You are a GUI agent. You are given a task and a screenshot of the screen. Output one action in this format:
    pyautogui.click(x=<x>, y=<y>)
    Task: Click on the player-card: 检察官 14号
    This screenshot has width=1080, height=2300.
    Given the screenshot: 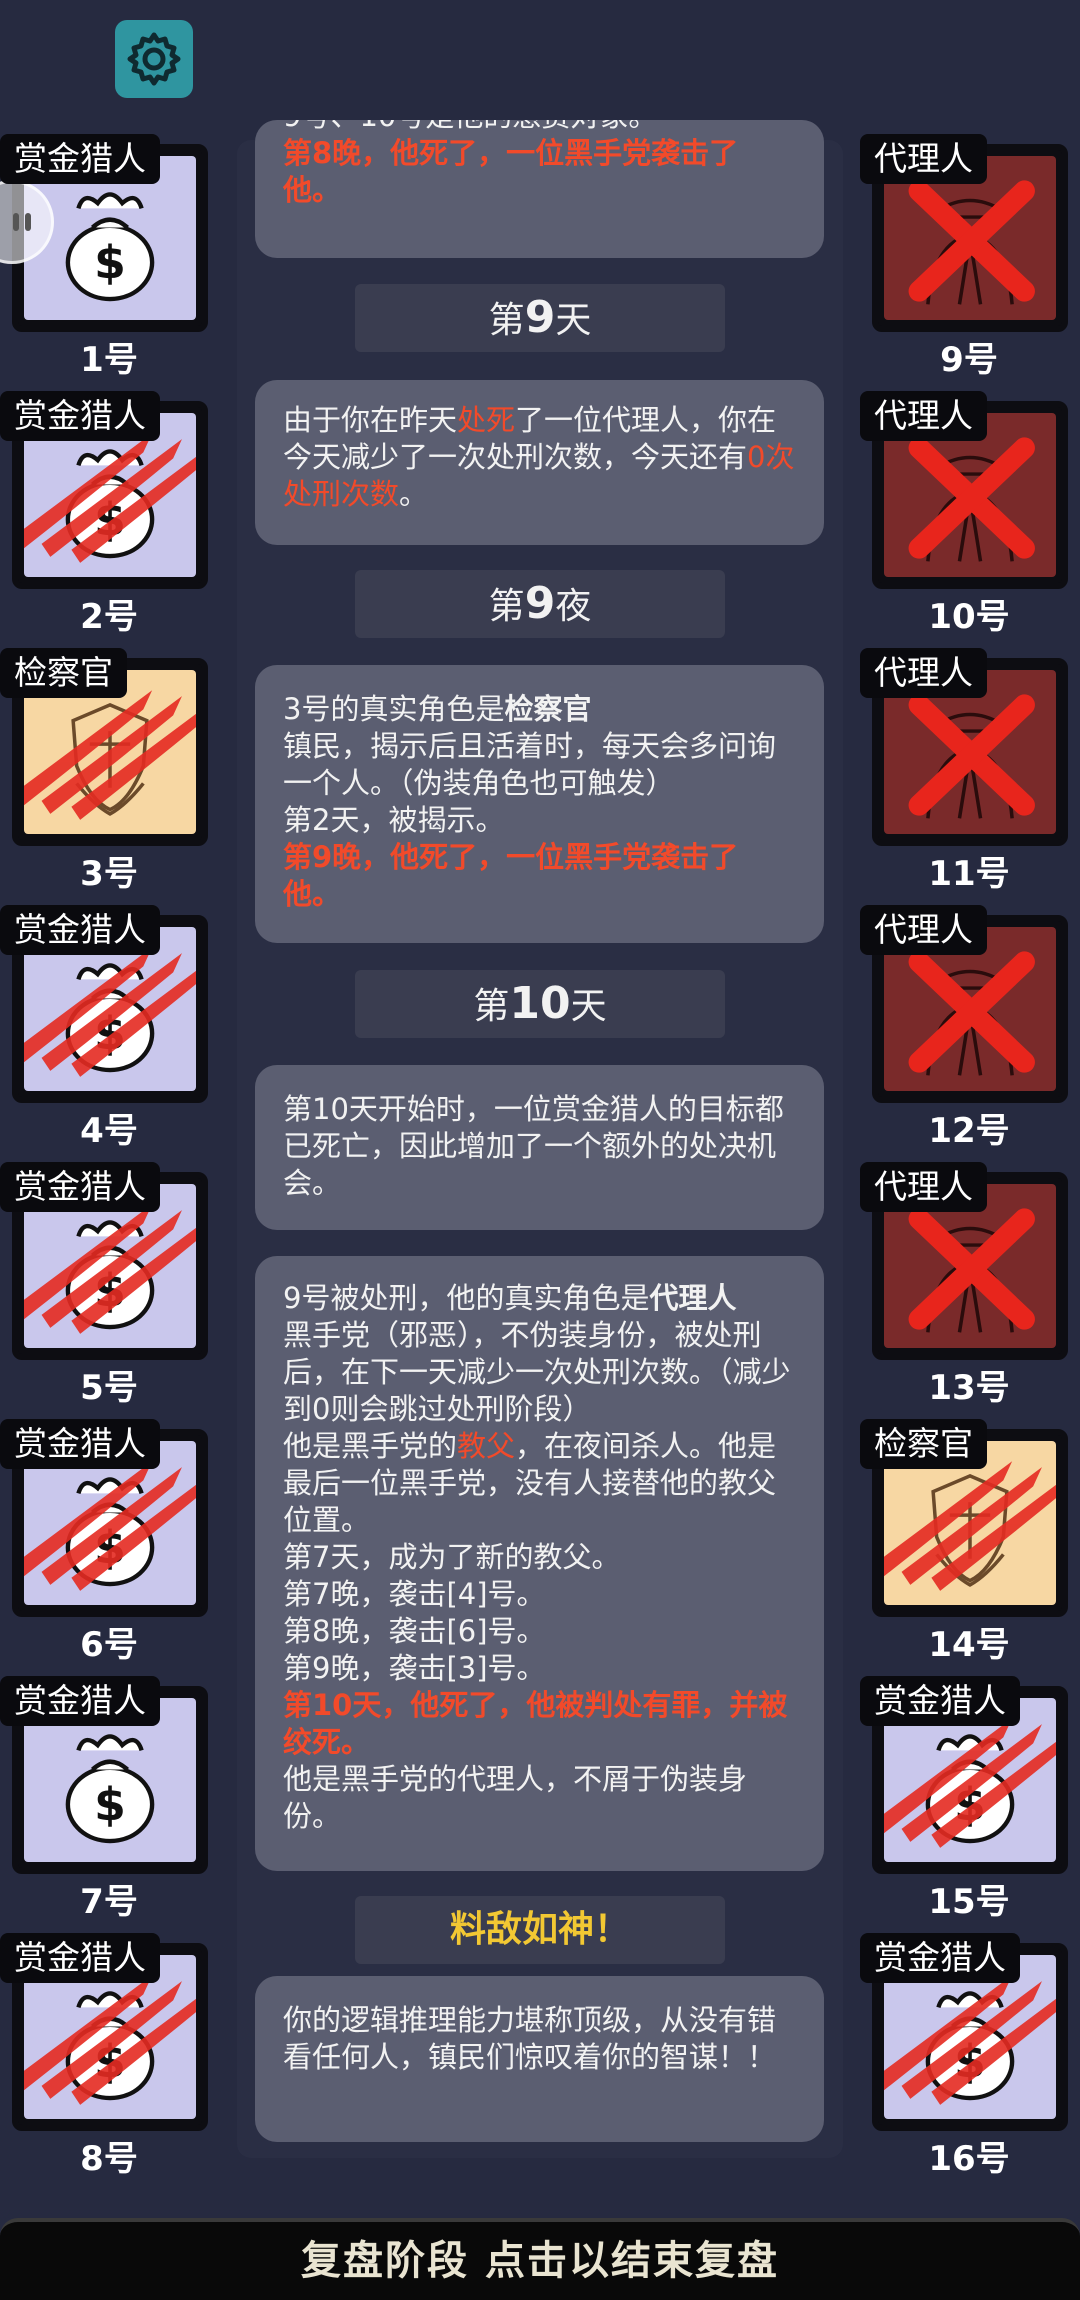 What is the action you would take?
    pyautogui.click(x=969, y=1545)
    